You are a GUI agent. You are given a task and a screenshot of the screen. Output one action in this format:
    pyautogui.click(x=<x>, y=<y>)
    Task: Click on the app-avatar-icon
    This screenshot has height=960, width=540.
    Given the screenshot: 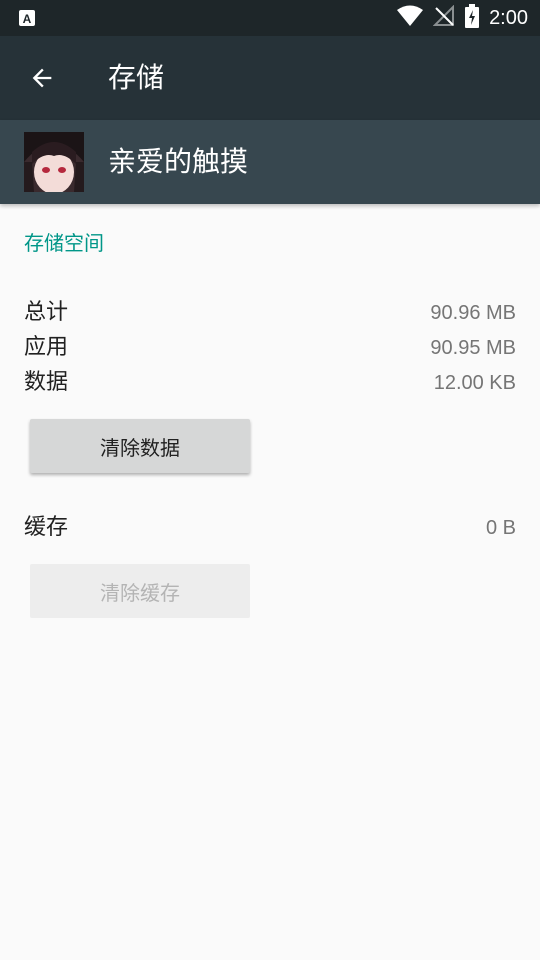 What is the action you would take?
    pyautogui.click(x=54, y=163)
    